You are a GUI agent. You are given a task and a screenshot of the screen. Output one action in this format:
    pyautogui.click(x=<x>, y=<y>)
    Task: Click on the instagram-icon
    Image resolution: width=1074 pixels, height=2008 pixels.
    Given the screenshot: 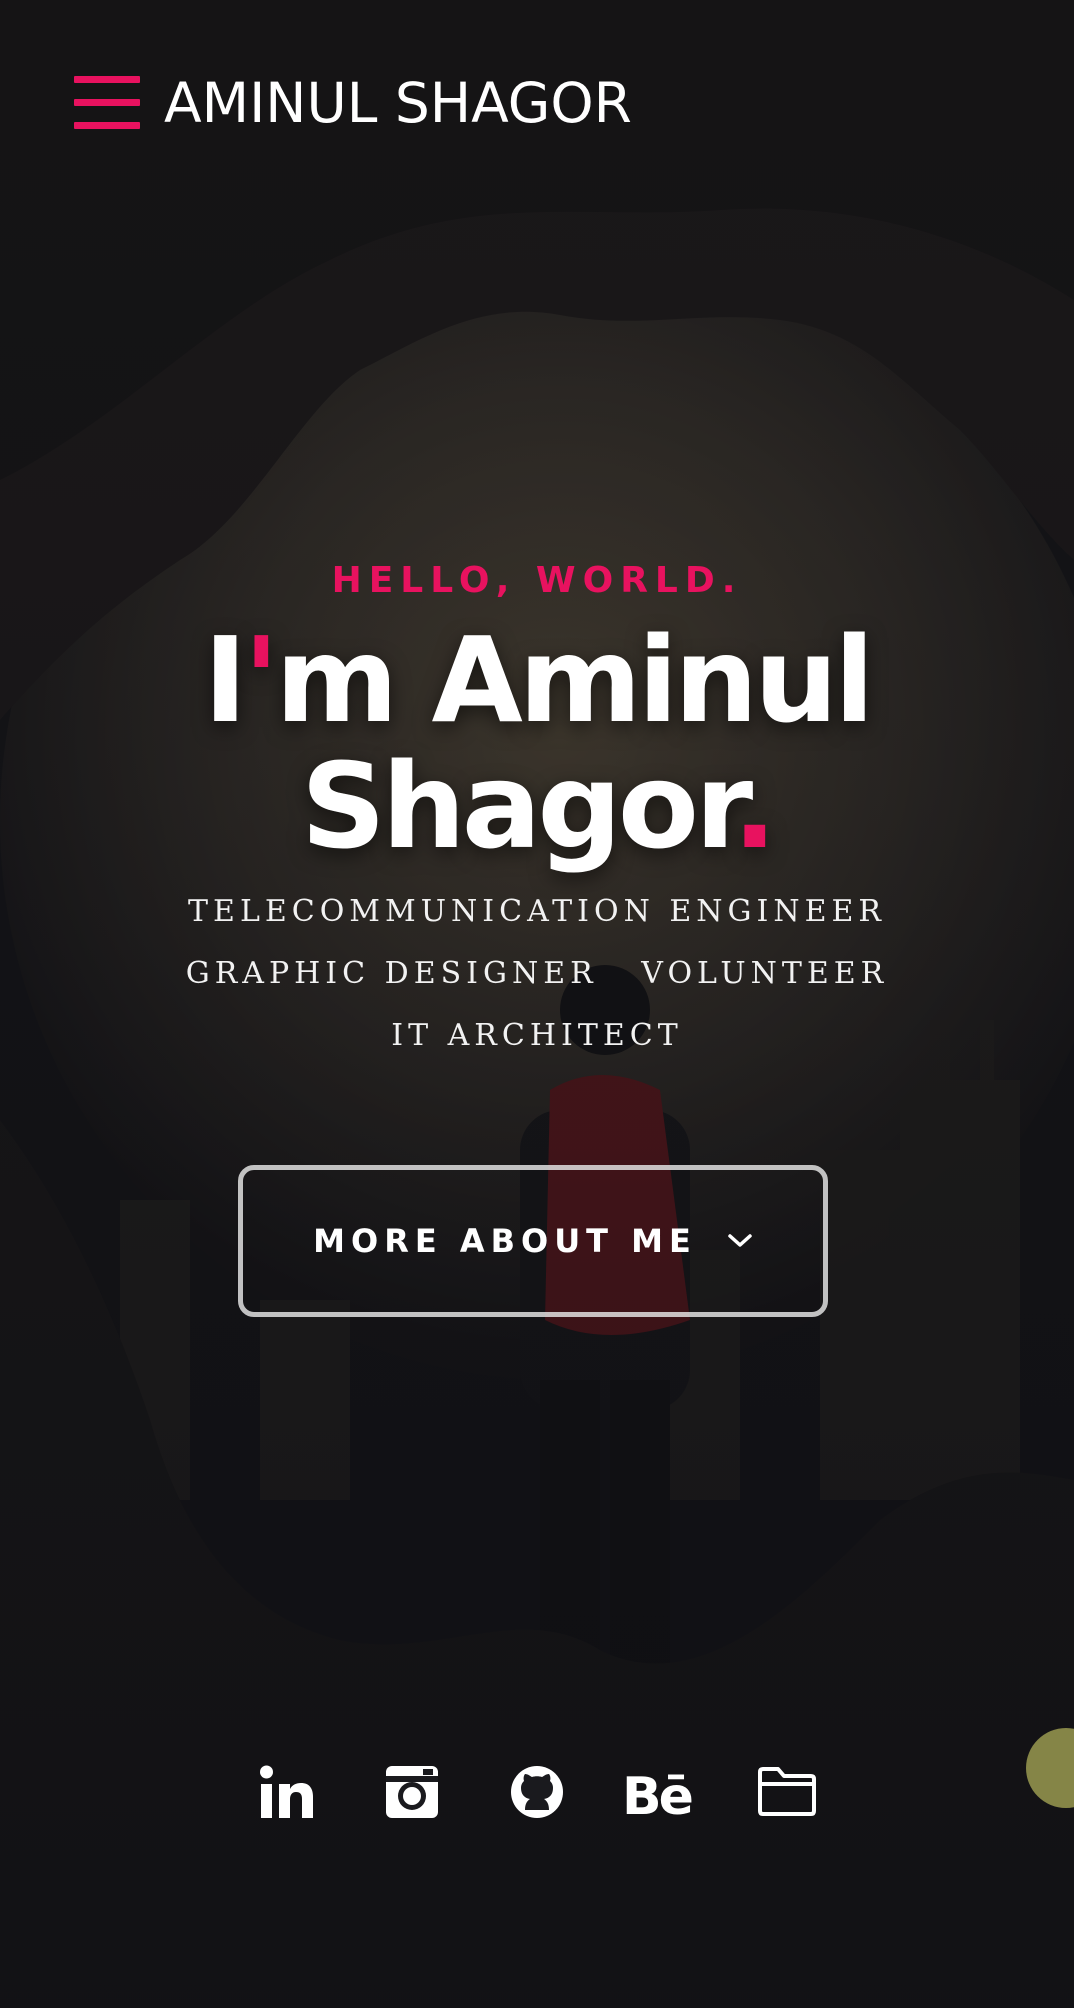 What is the action you would take?
    pyautogui.click(x=412, y=1792)
    